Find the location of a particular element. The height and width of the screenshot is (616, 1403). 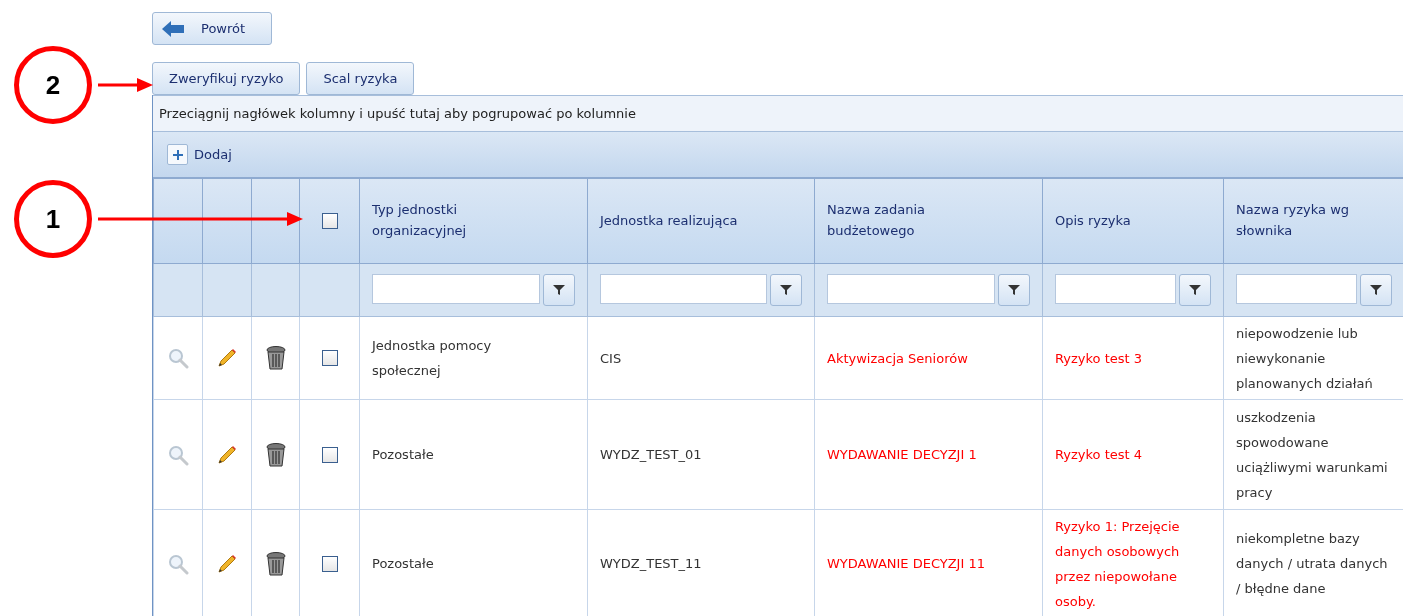

action-button: Zweryfikuj ryzyko is located at coordinates (226, 78).